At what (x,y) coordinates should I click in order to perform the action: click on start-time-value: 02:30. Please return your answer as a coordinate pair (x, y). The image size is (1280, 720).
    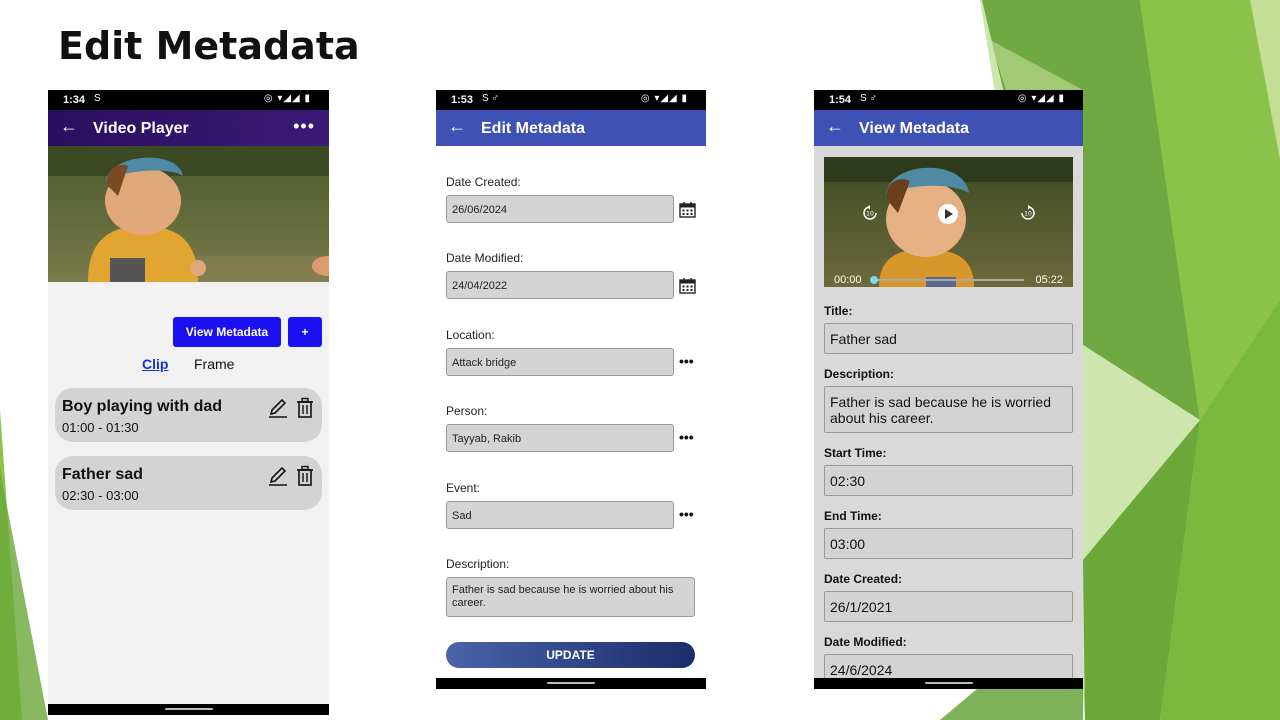
    Looking at the image, I should click on (948, 480).